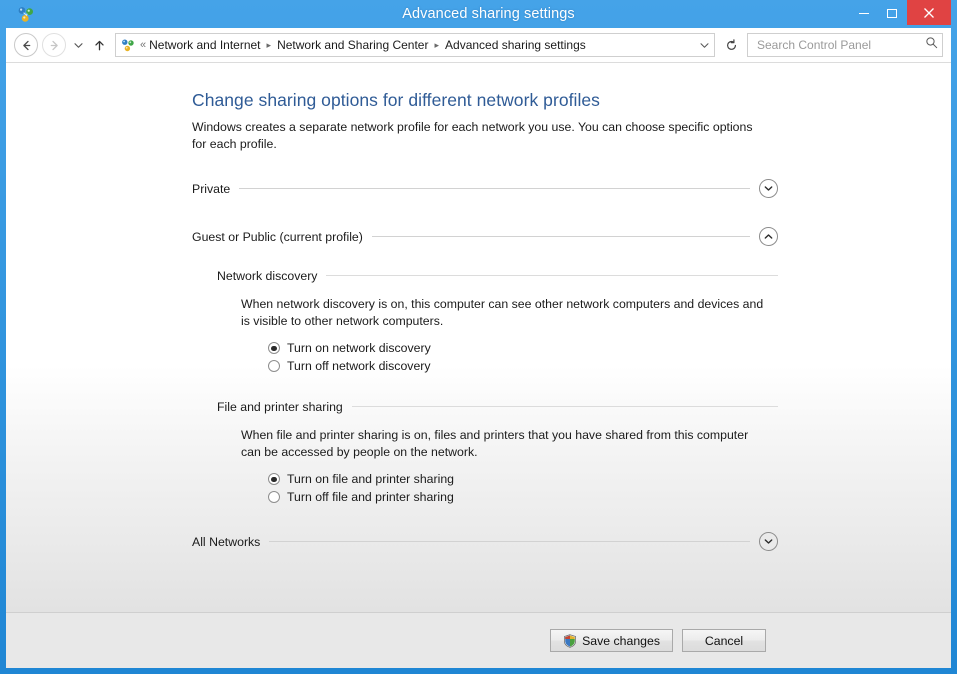 The height and width of the screenshot is (674, 957). Describe the element at coordinates (359, 366) in the screenshot. I see `radio-label: Turn off network discovery` at that location.